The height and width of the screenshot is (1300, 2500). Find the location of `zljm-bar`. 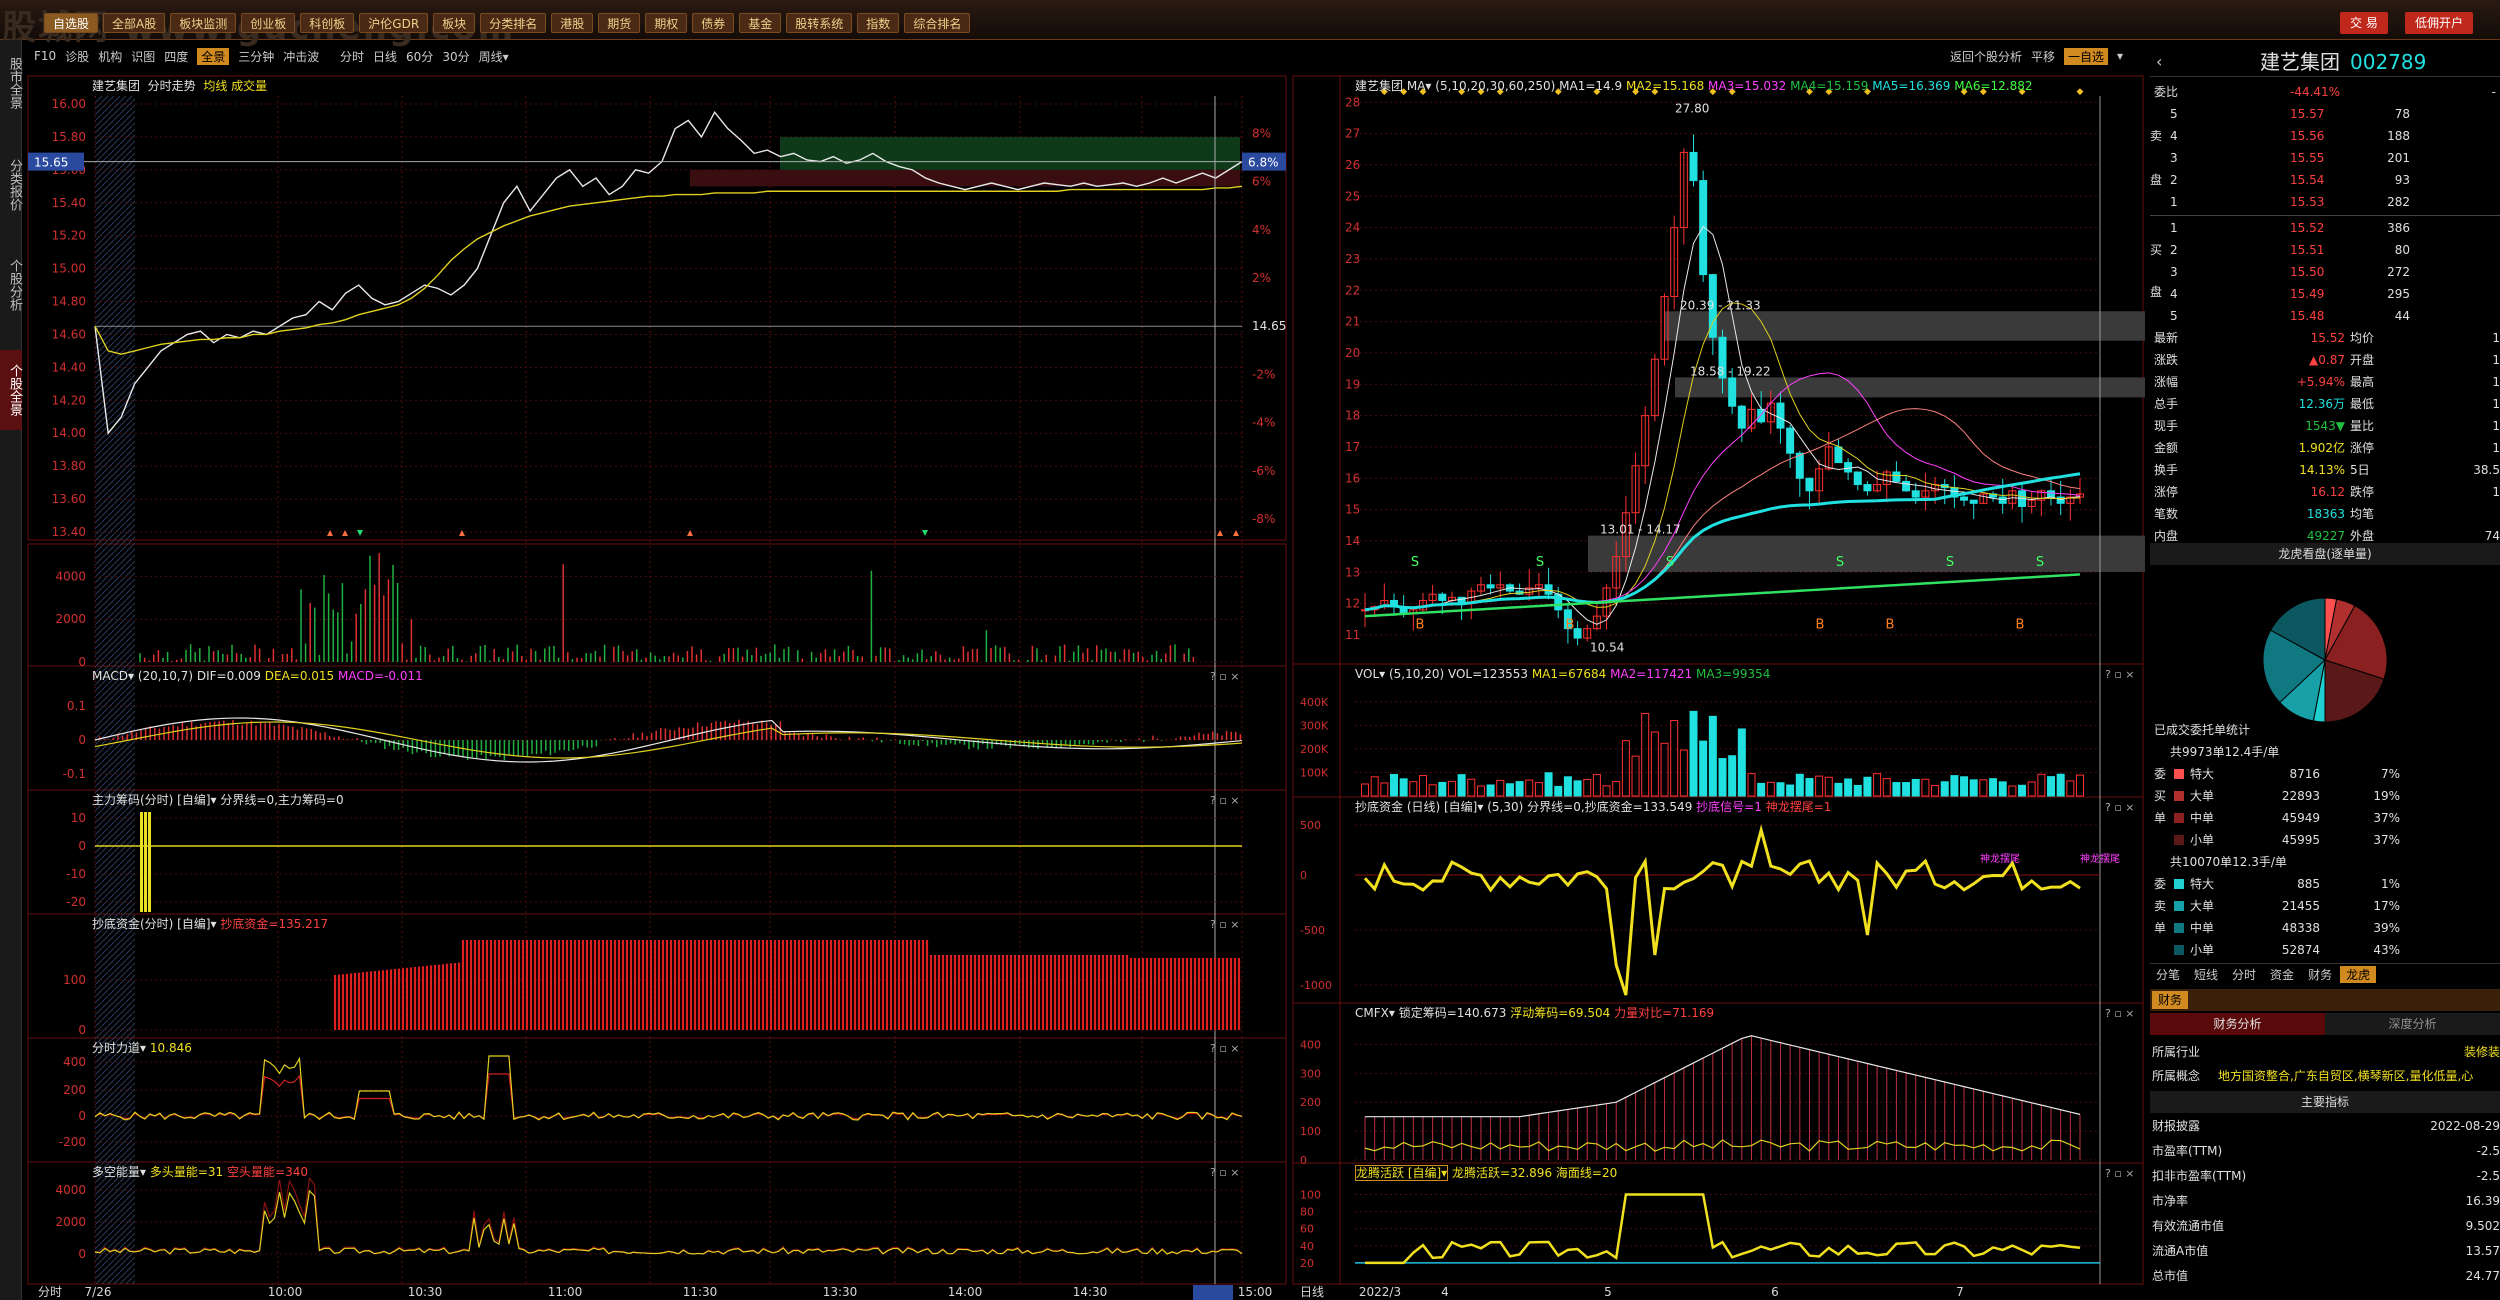

zljm-bar is located at coordinates (141, 862).